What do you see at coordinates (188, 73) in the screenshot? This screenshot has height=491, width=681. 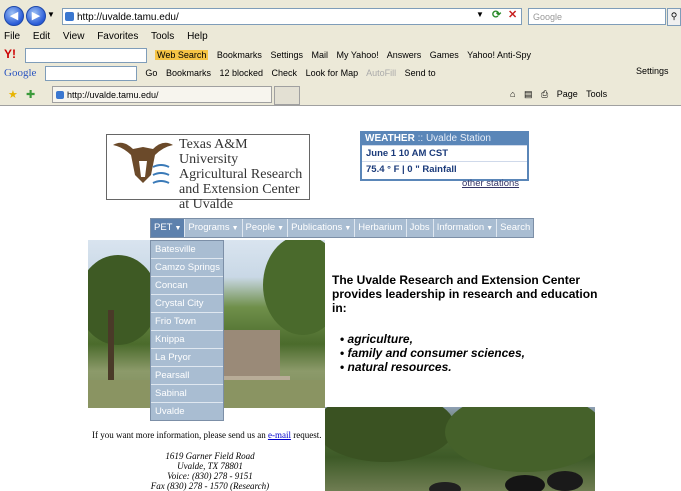 I see `google-bookmarks-button: Bookmarks` at bounding box center [188, 73].